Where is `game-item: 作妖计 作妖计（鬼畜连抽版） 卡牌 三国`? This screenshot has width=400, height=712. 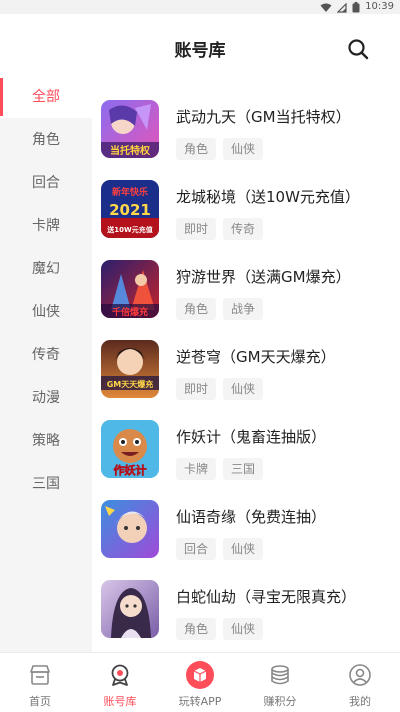
game-item: 作妖计 作妖计（鬼畜连抽版） 卡牌 三国 is located at coordinates (246, 438).